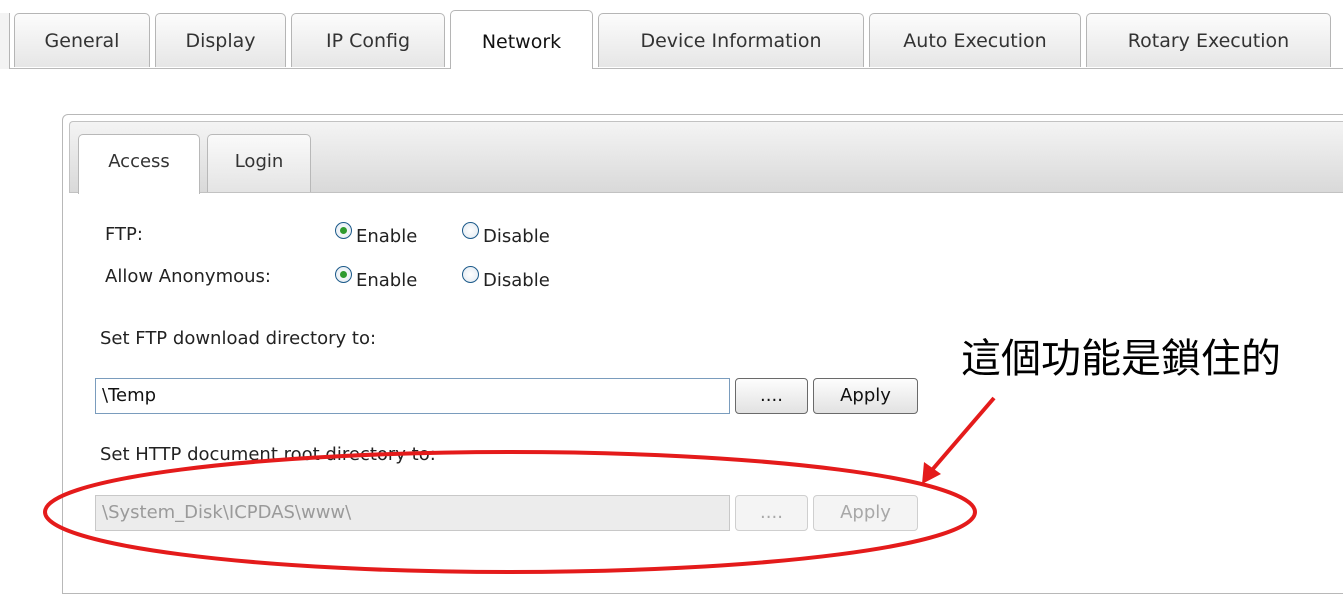 The width and height of the screenshot is (1343, 594). Describe the element at coordinates (510, 512) in the screenshot. I see `highlight-ellipse` at that location.